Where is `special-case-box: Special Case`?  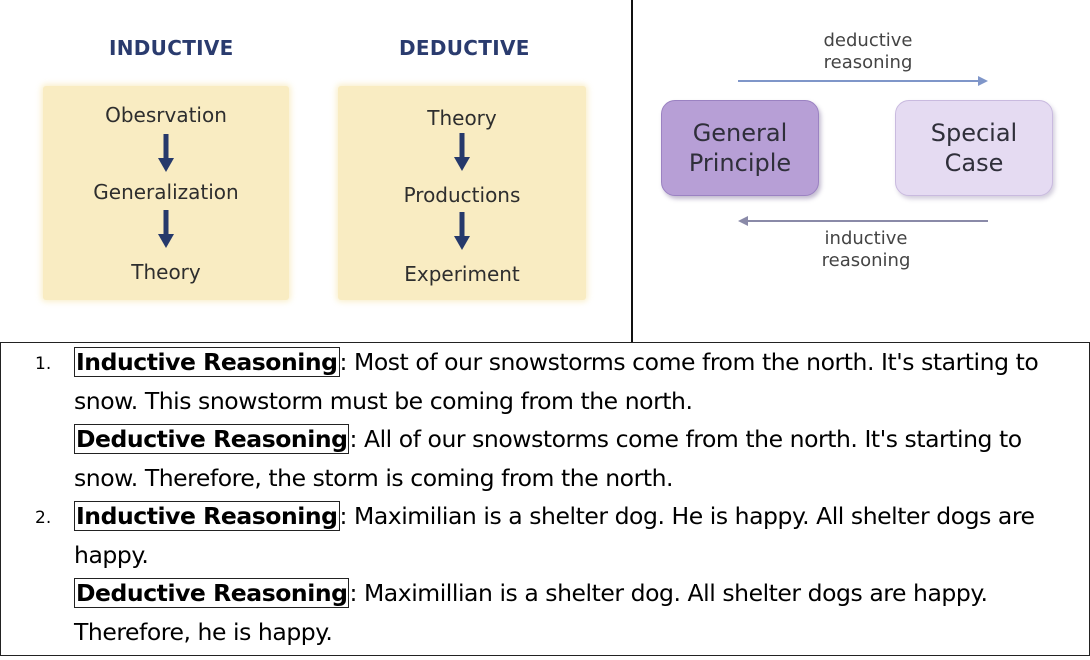
special-case-box: Special Case is located at coordinates (974, 148).